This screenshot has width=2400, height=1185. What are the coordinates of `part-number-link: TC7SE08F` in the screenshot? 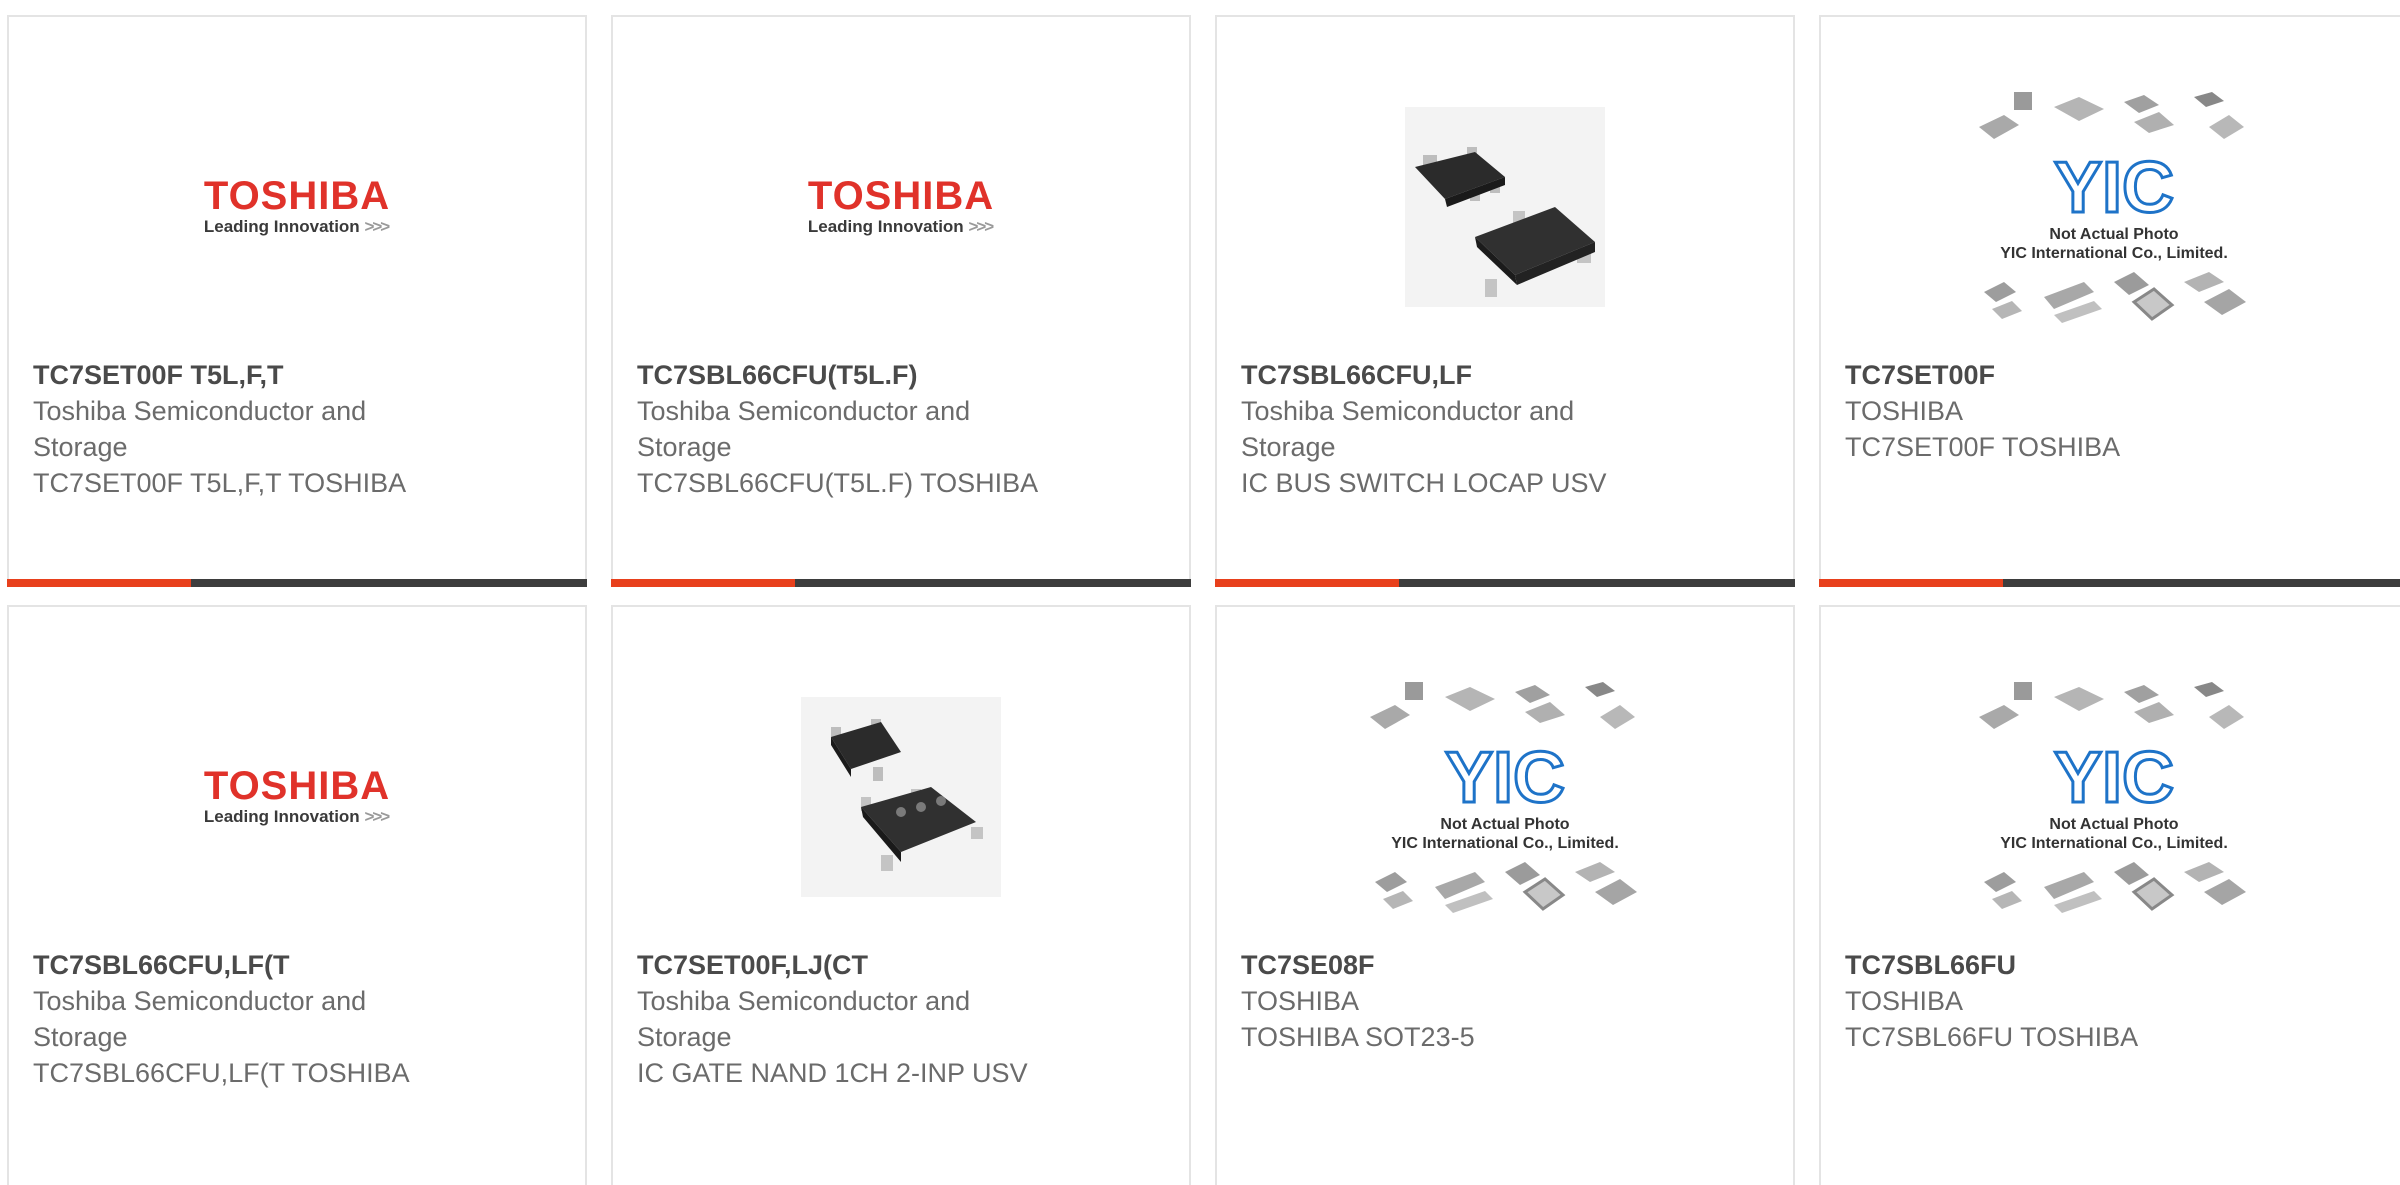 It's located at (1451, 965).